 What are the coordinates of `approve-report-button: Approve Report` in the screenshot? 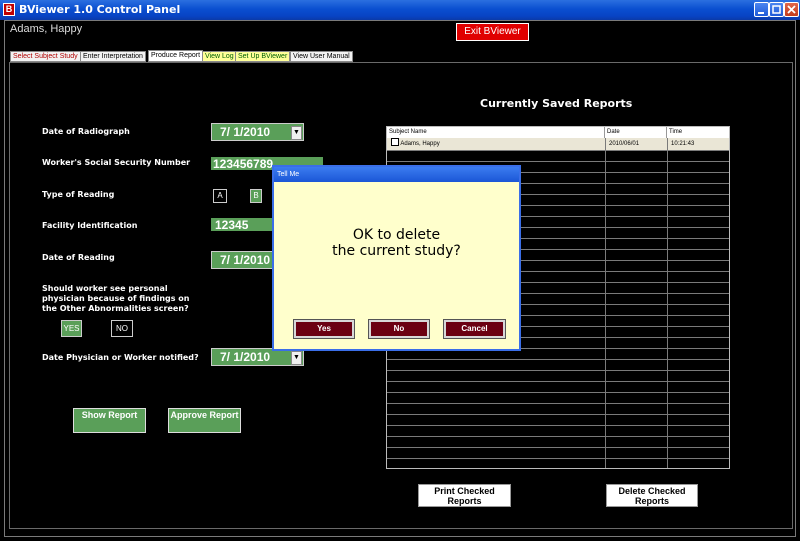 It's located at (204, 420).